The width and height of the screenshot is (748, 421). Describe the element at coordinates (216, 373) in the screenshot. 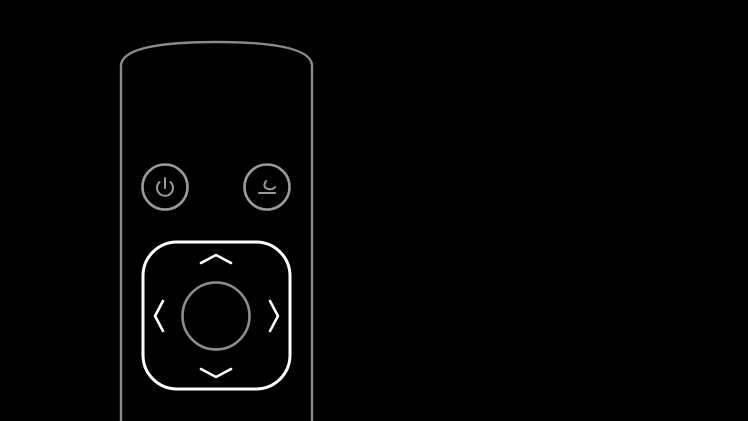

I see `dpad-down-button` at that location.